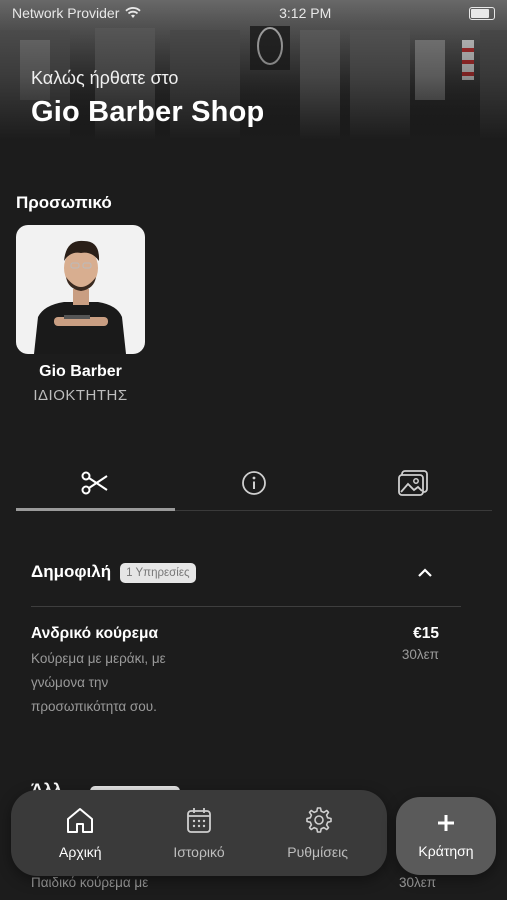 This screenshot has height=900, width=507. Describe the element at coordinates (246, 606) in the screenshot. I see `divider` at that location.